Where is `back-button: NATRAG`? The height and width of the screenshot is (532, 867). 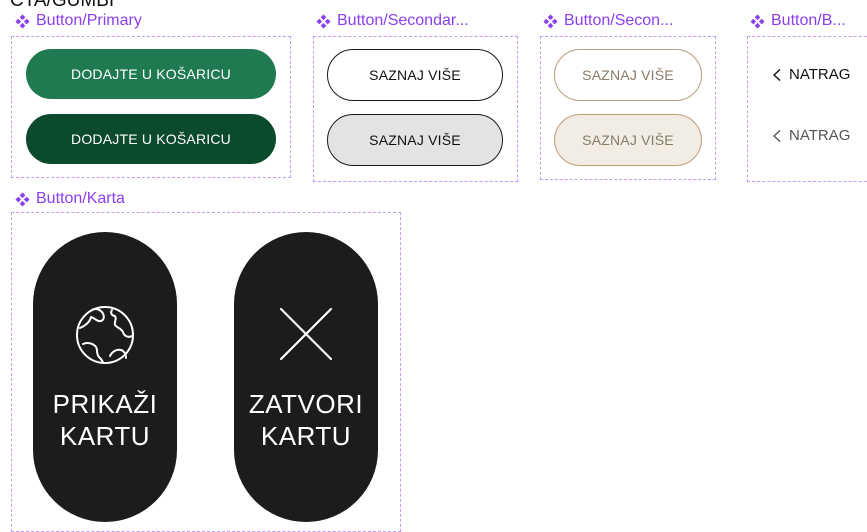
back-button: NATRAG is located at coordinates (810, 74).